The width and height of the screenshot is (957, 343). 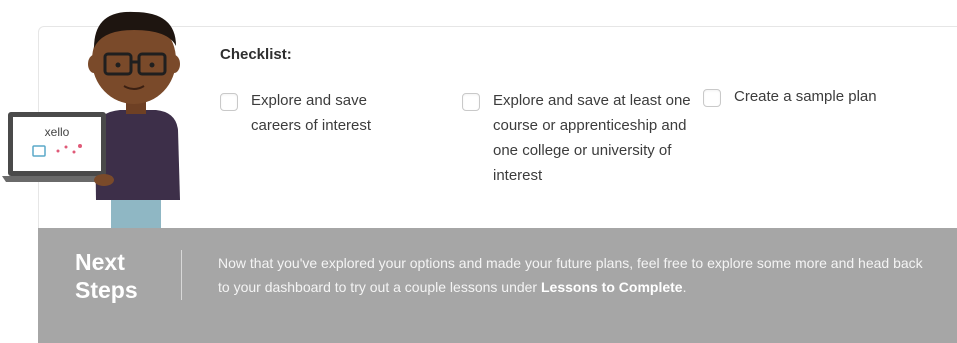 I want to click on next-steps-title: Next Steps, so click(x=106, y=276).